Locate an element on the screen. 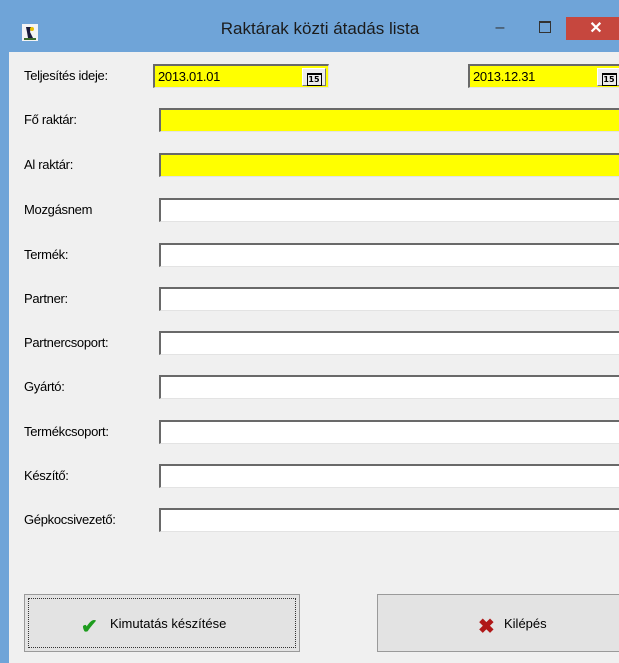  date-from-value: 2013.01.01 is located at coordinates (189, 76).